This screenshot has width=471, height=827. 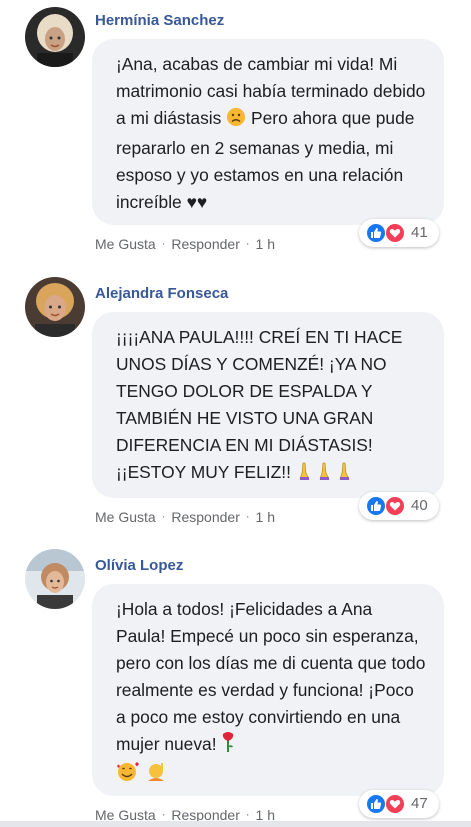 What do you see at coordinates (228, 746) in the screenshot?
I see `rose-emoji-icon` at bounding box center [228, 746].